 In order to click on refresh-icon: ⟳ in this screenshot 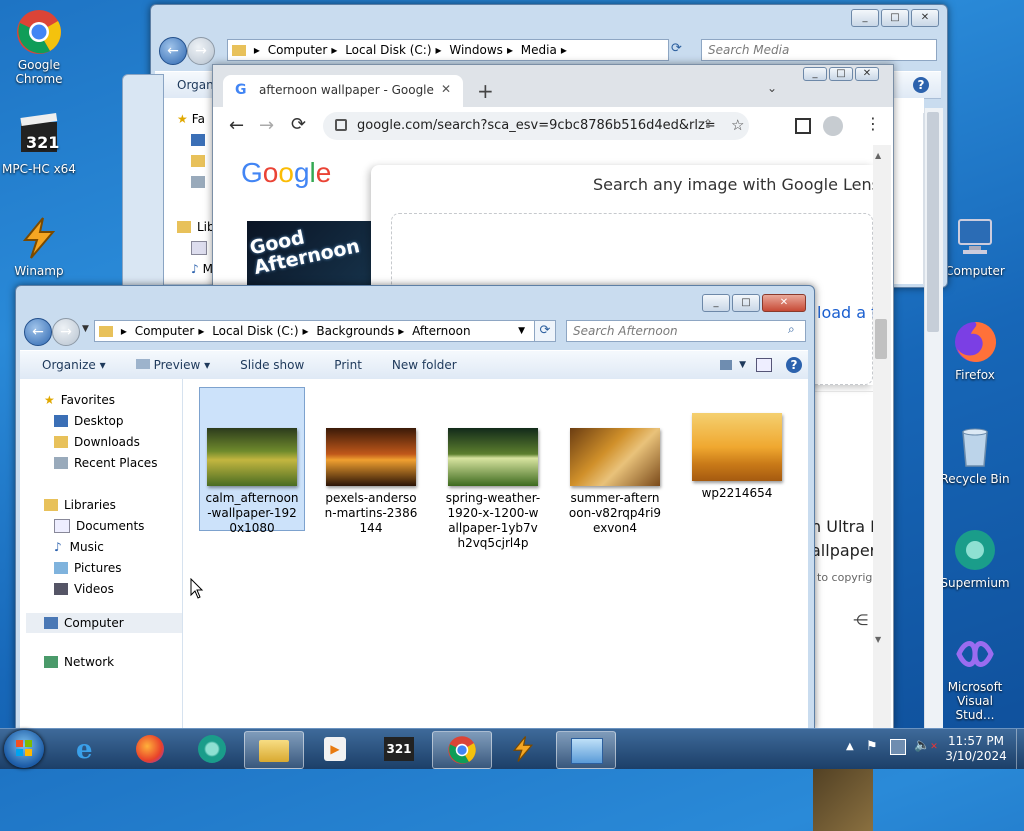, I will do `click(676, 48)`.